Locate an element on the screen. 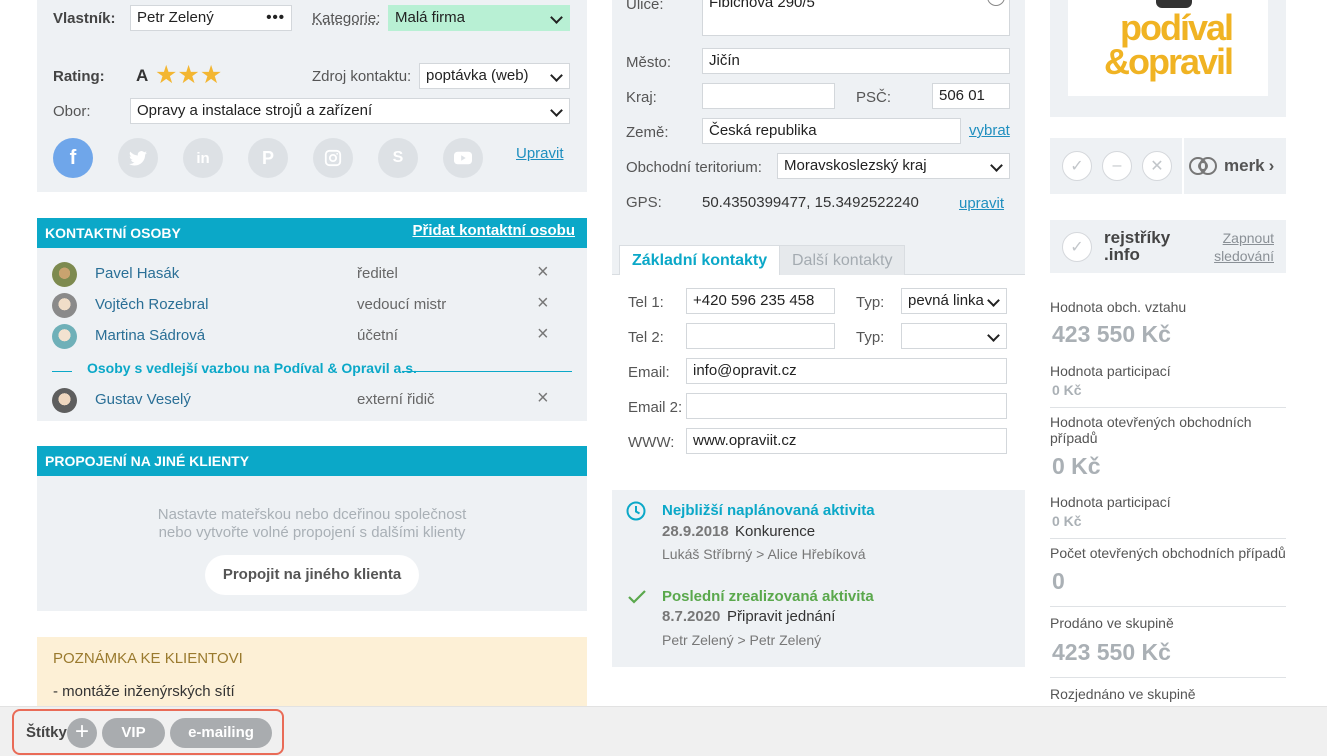 Image resolution: width=1327 pixels, height=756 pixels. www-value: www.opraviit.cz is located at coordinates (745, 440).